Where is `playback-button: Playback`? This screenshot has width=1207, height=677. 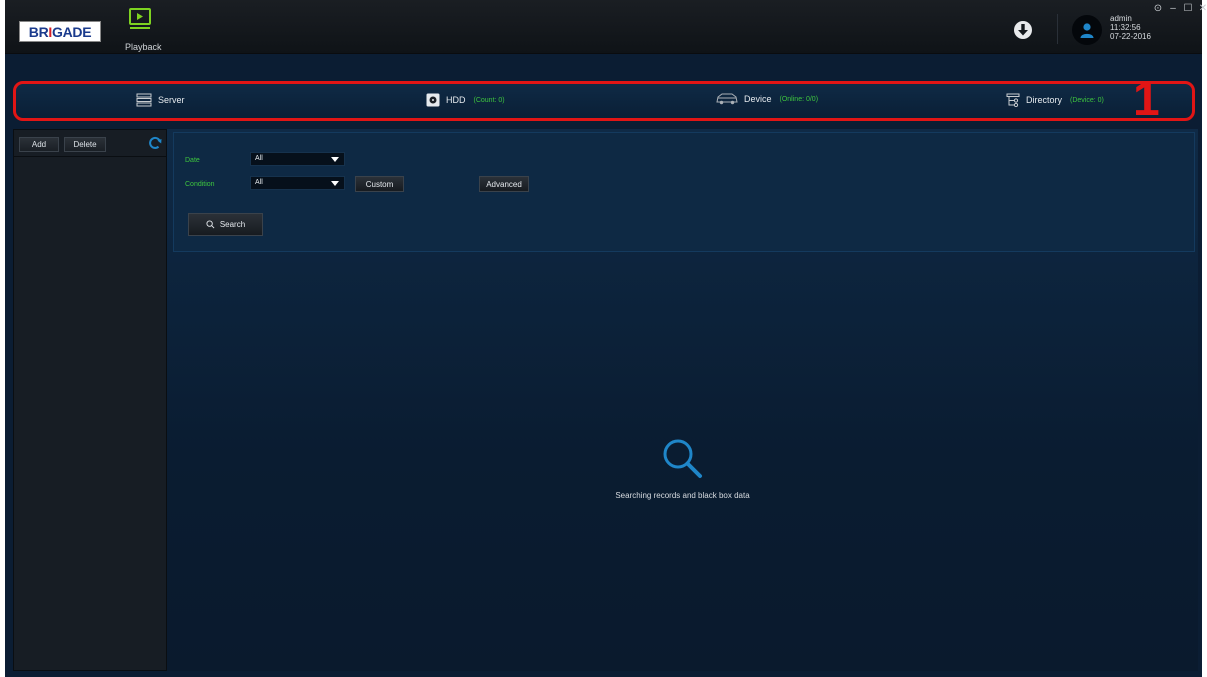
playback-button: Playback is located at coordinates (145, 28).